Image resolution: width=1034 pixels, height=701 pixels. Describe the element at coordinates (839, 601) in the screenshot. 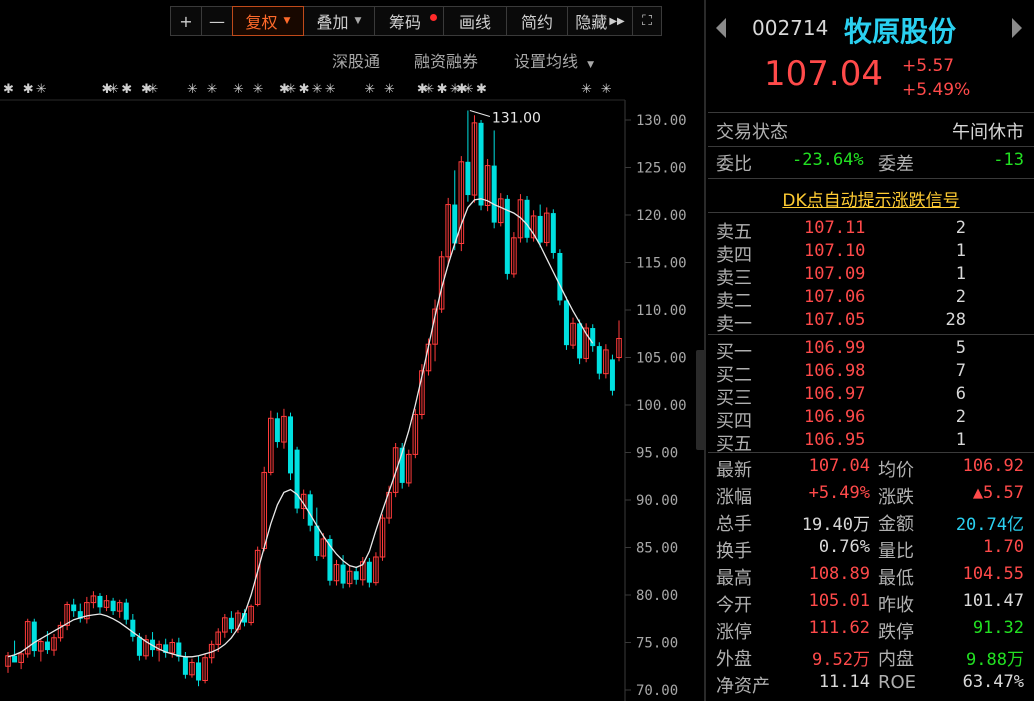

I see `stat-value: 105.01` at that location.